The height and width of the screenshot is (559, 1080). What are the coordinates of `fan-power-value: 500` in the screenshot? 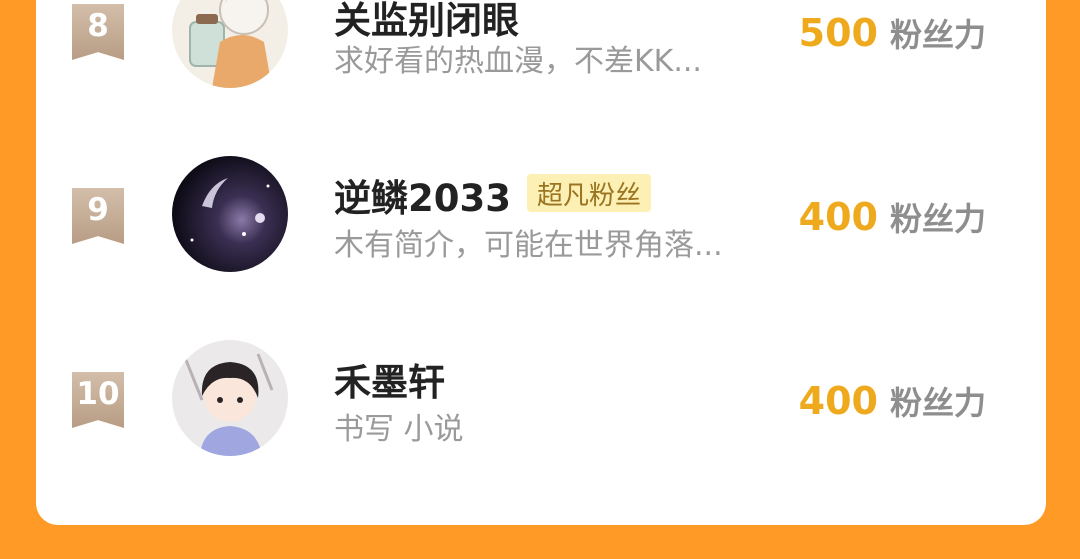 It's located at (838, 33).